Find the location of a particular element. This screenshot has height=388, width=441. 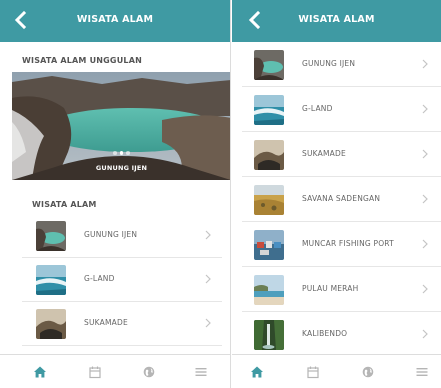

list-item-label: SAVANA SADENGAN is located at coordinates (341, 198).